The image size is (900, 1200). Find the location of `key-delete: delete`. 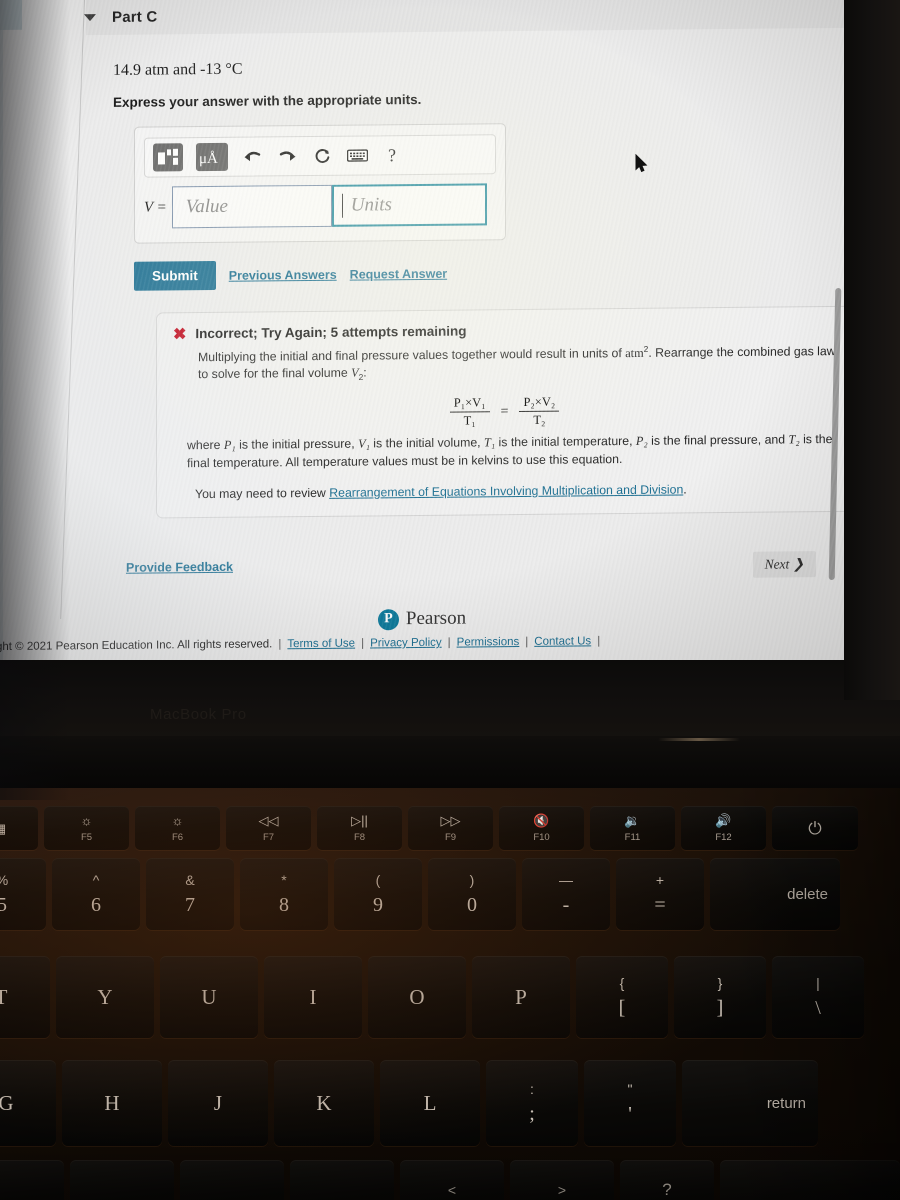

key-delete: delete is located at coordinates (775, 894).